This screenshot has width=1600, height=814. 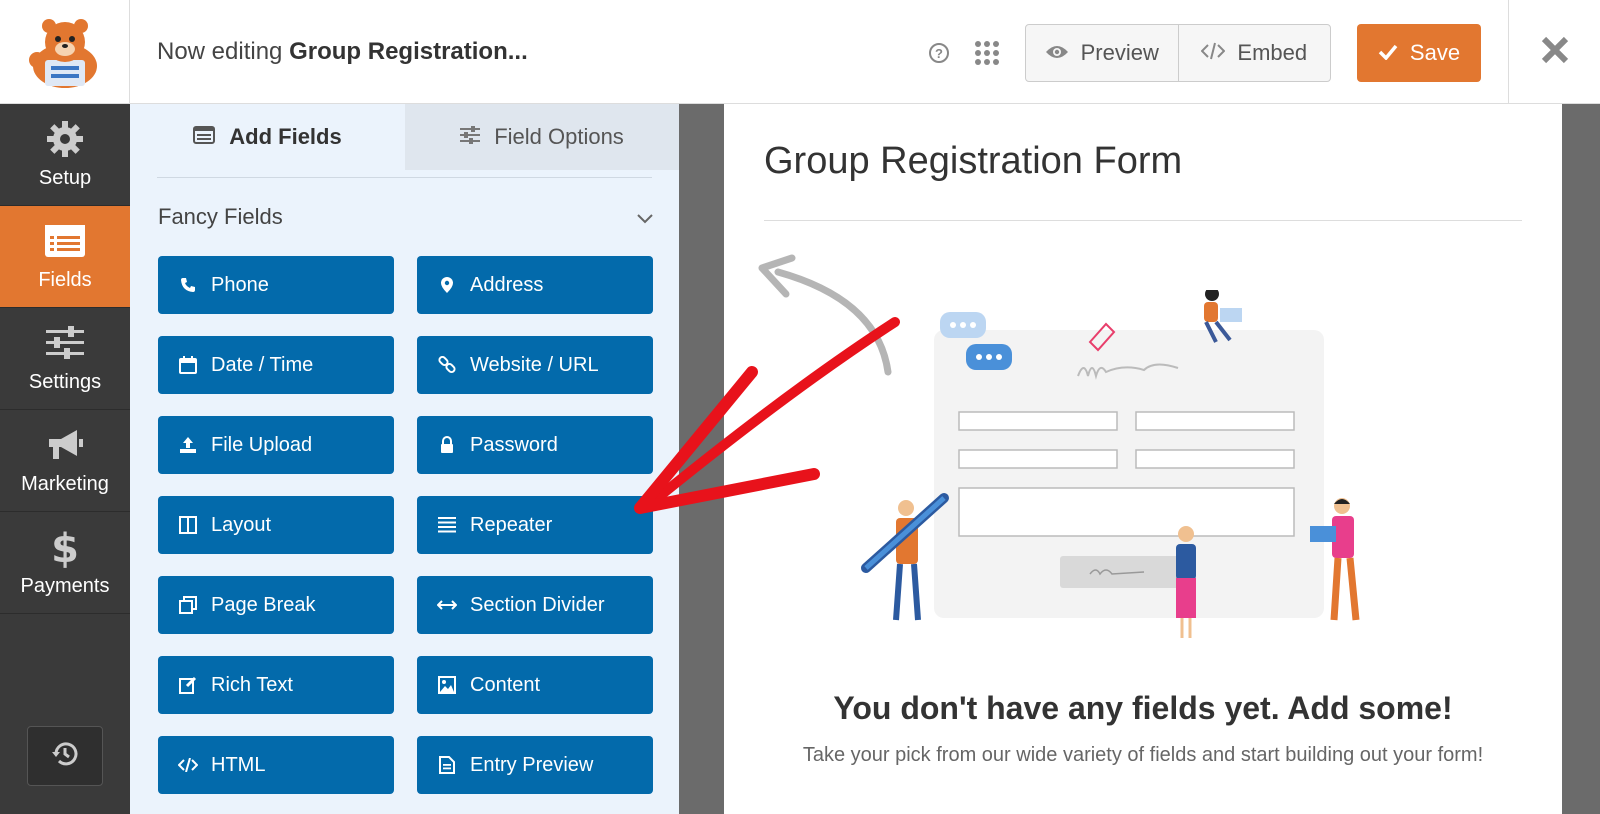 I want to click on field-button-rich-text: Rich Text, so click(x=276, y=685).